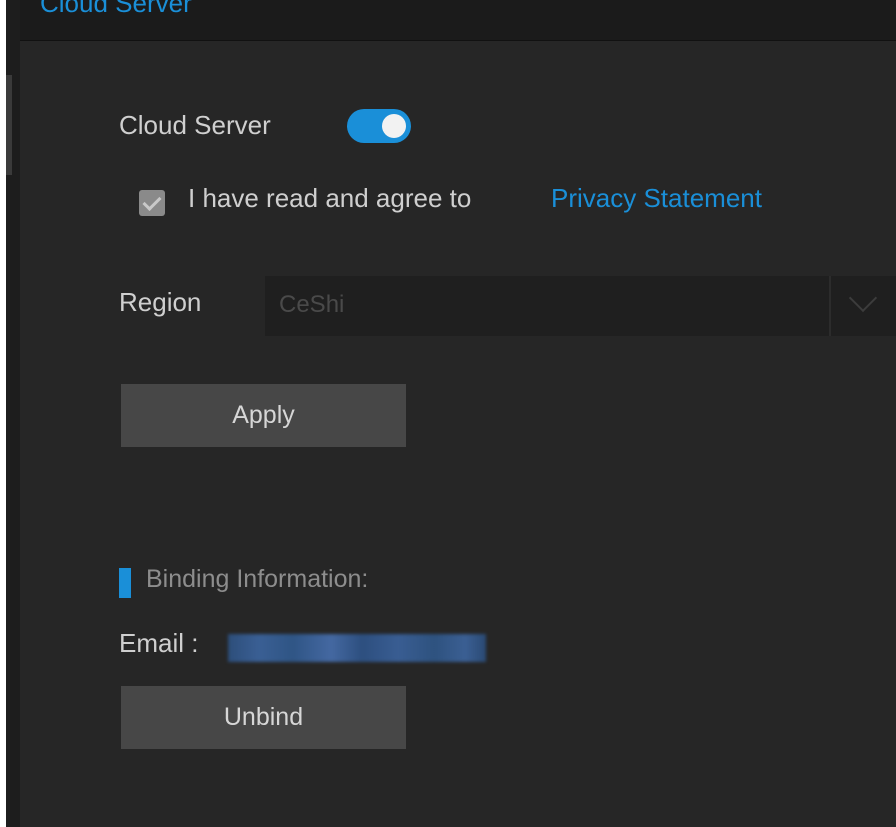 The height and width of the screenshot is (827, 896). What do you see at coordinates (357, 648) in the screenshot?
I see `email-value-redacted` at bounding box center [357, 648].